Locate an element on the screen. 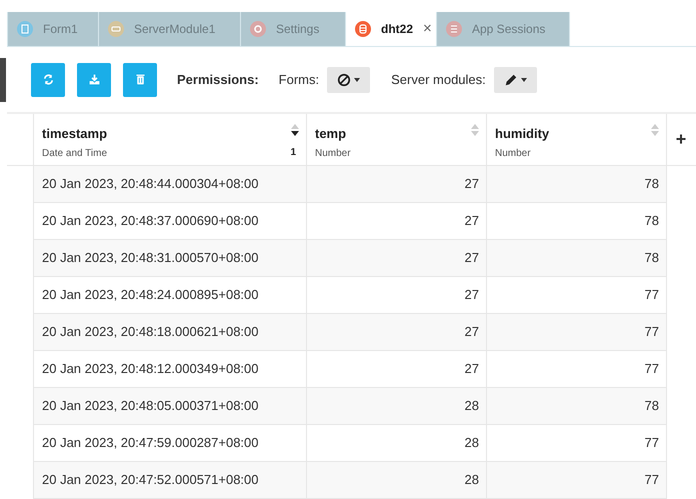 The height and width of the screenshot is (499, 696). tab: Form1 is located at coordinates (53, 29).